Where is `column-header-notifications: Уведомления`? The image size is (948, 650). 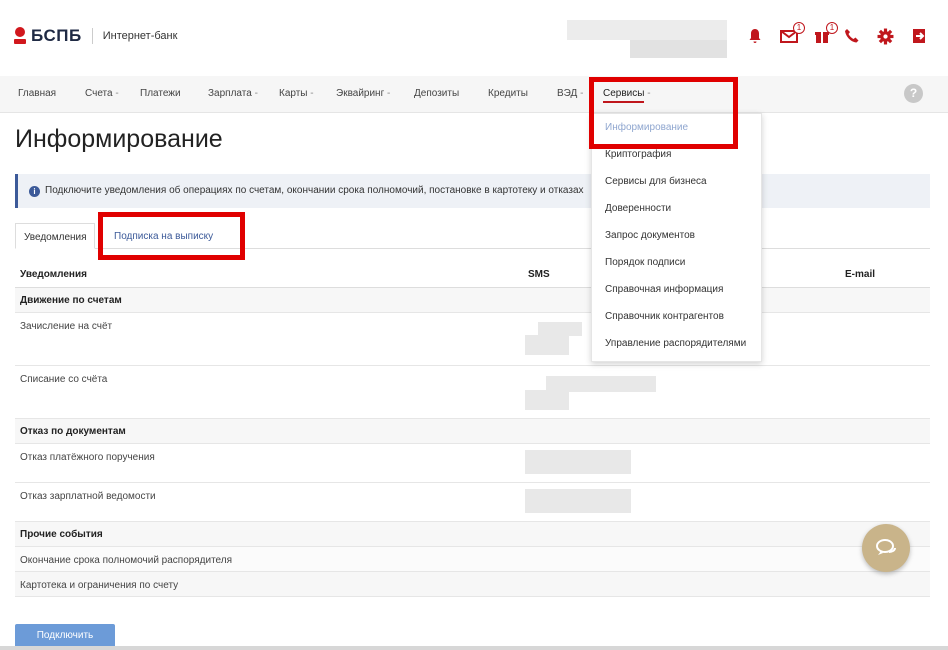 column-header-notifications: Уведомления is located at coordinates (53, 274).